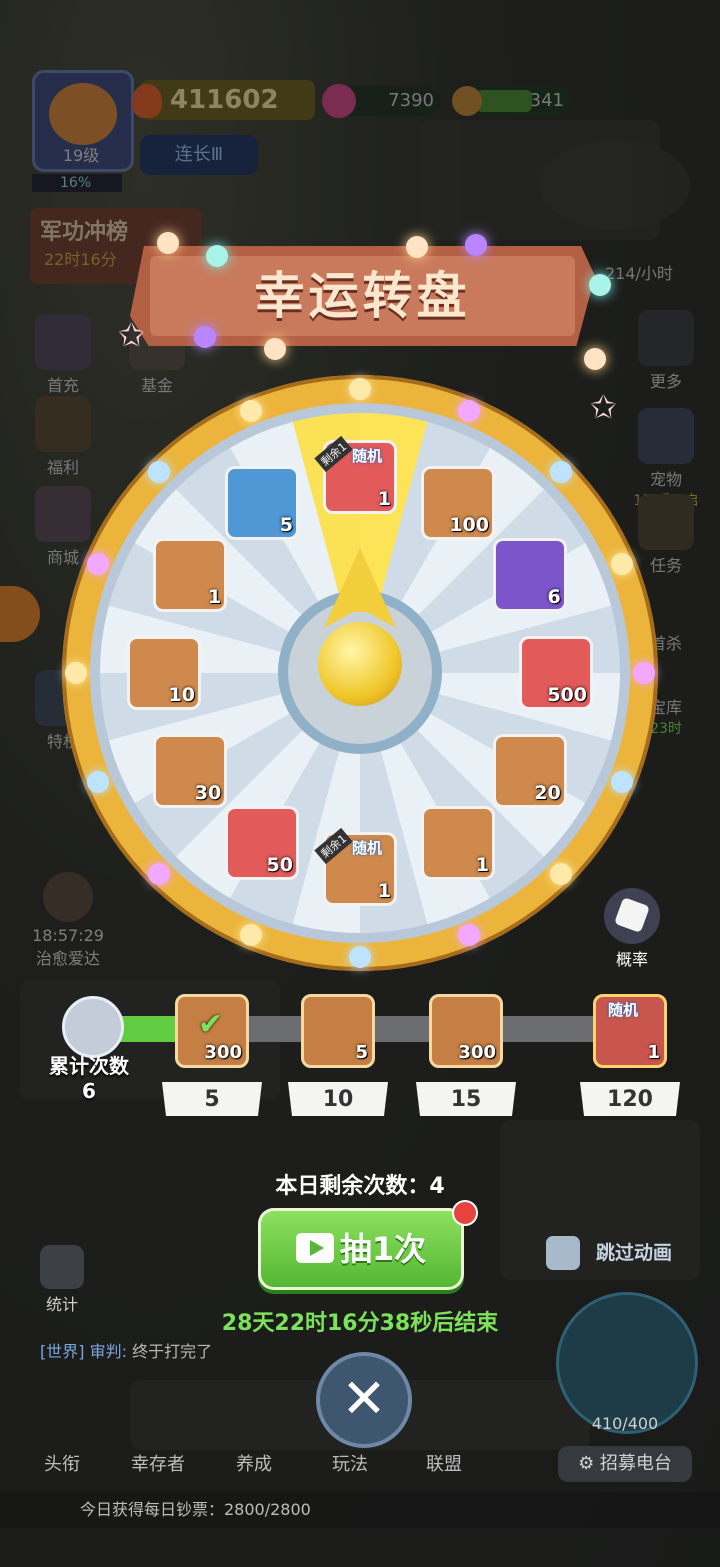 The width and height of the screenshot is (720, 1567). What do you see at coordinates (653, 1052) in the screenshot?
I see `reward-count: 1` at bounding box center [653, 1052].